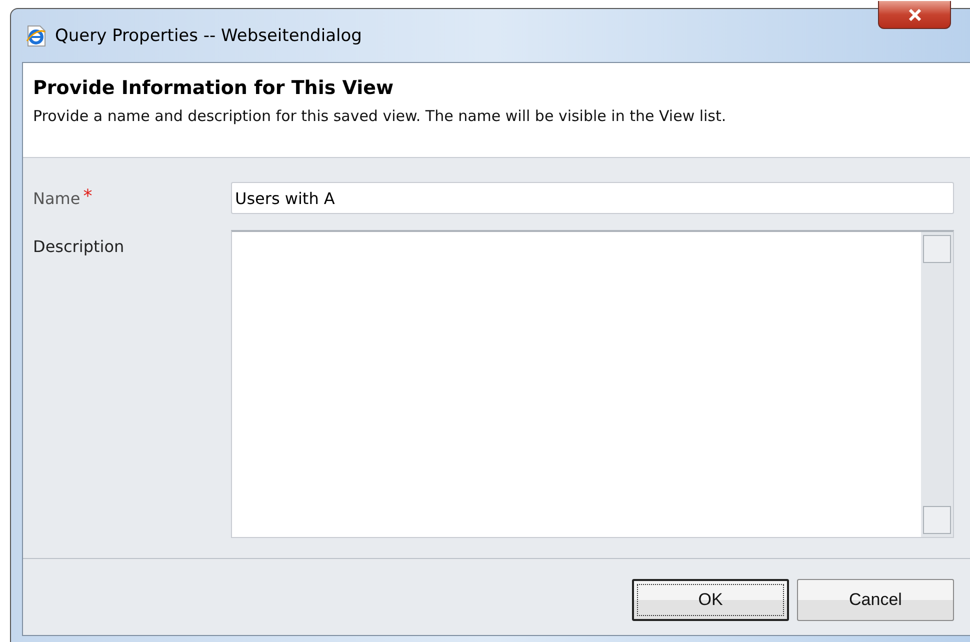 The image size is (970, 642). What do you see at coordinates (937, 384) in the screenshot?
I see `scrollbar` at bounding box center [937, 384].